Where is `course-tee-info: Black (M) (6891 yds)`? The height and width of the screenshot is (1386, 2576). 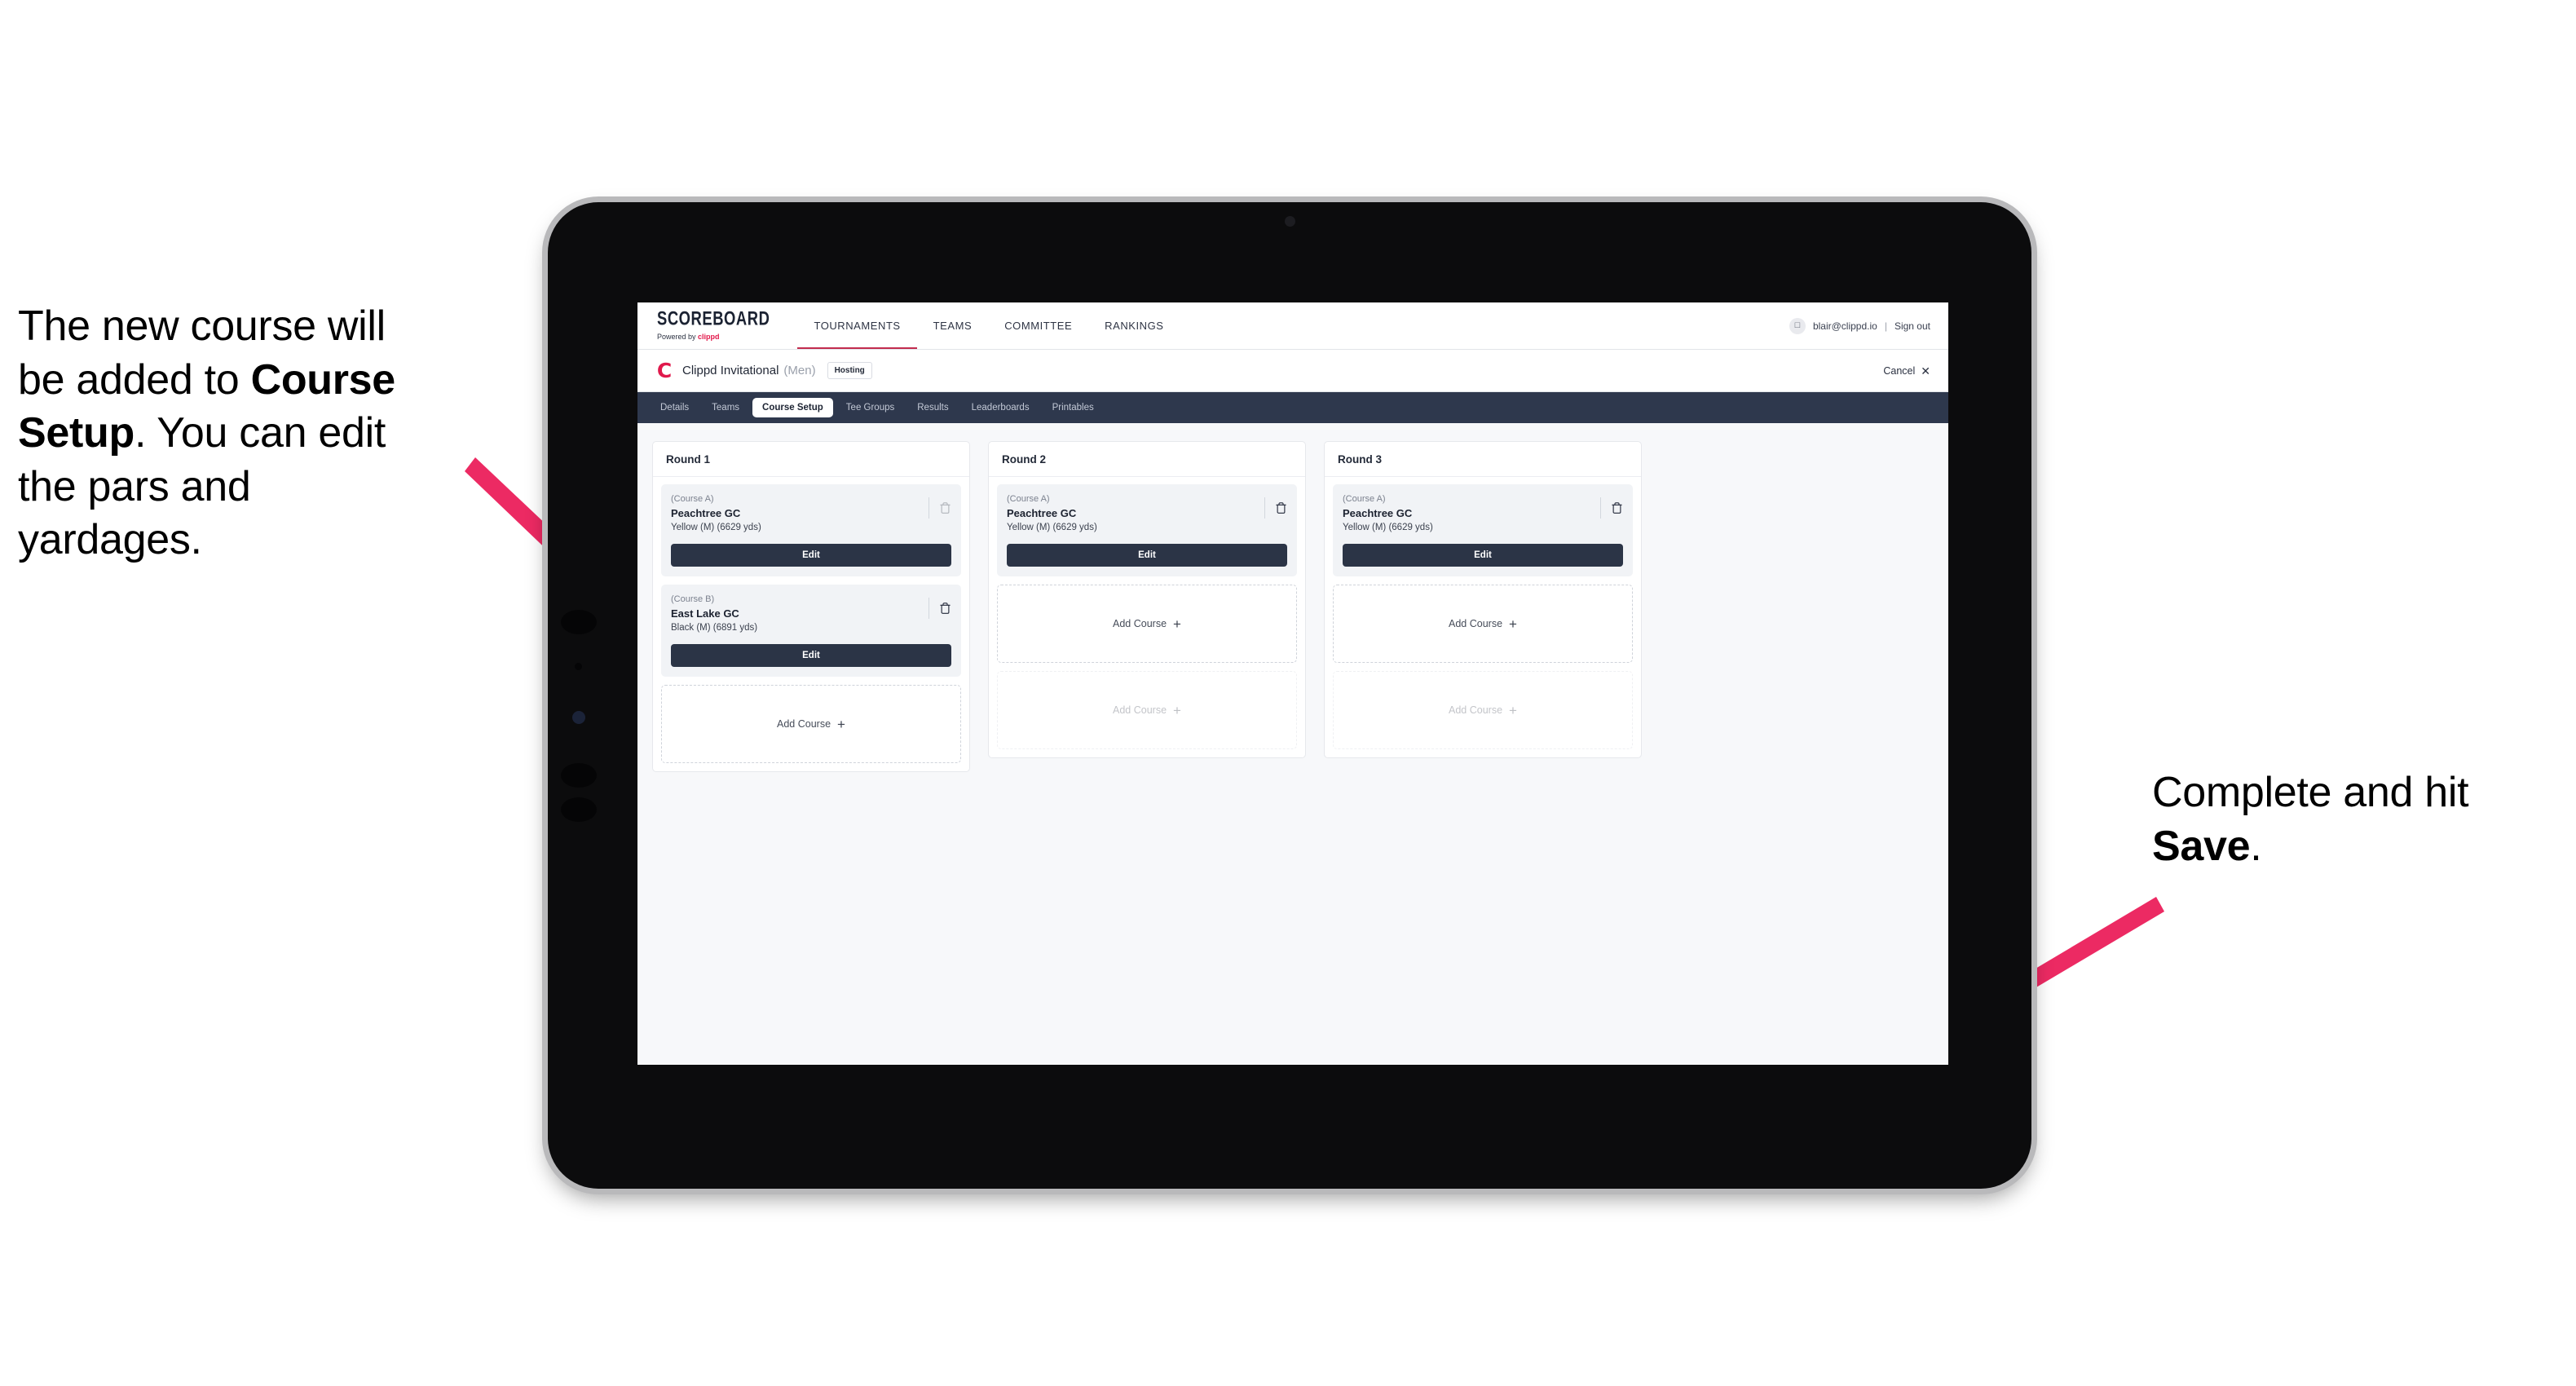
course-tee-info: Black (M) (6891 yds) is located at coordinates (714, 628).